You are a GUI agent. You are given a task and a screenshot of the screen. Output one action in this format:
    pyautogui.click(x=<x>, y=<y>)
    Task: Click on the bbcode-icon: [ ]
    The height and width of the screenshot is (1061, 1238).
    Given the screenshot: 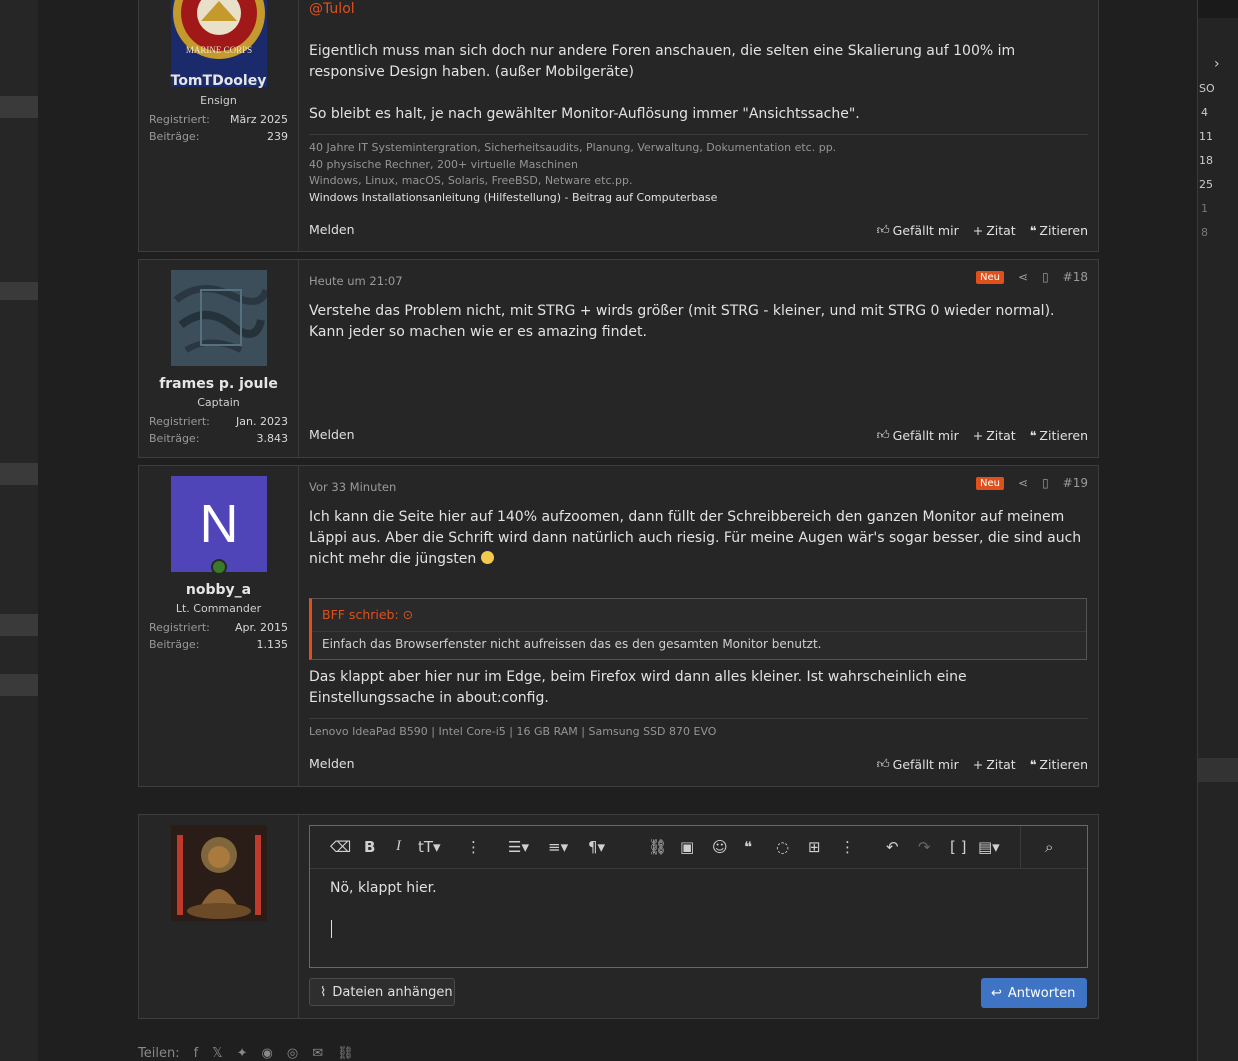 What is the action you would take?
    pyautogui.click(x=958, y=847)
    